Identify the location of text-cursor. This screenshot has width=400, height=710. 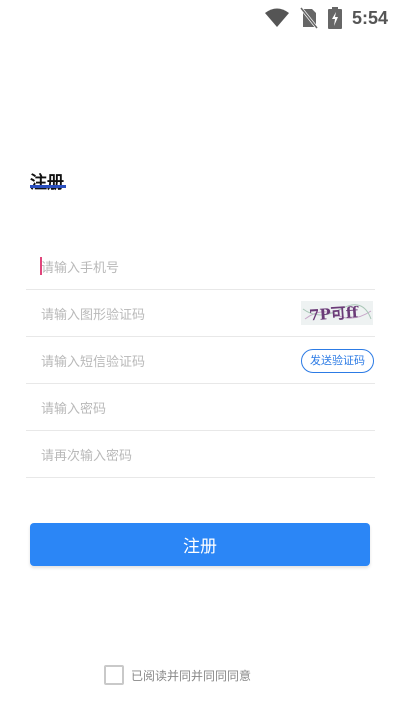
(41, 266).